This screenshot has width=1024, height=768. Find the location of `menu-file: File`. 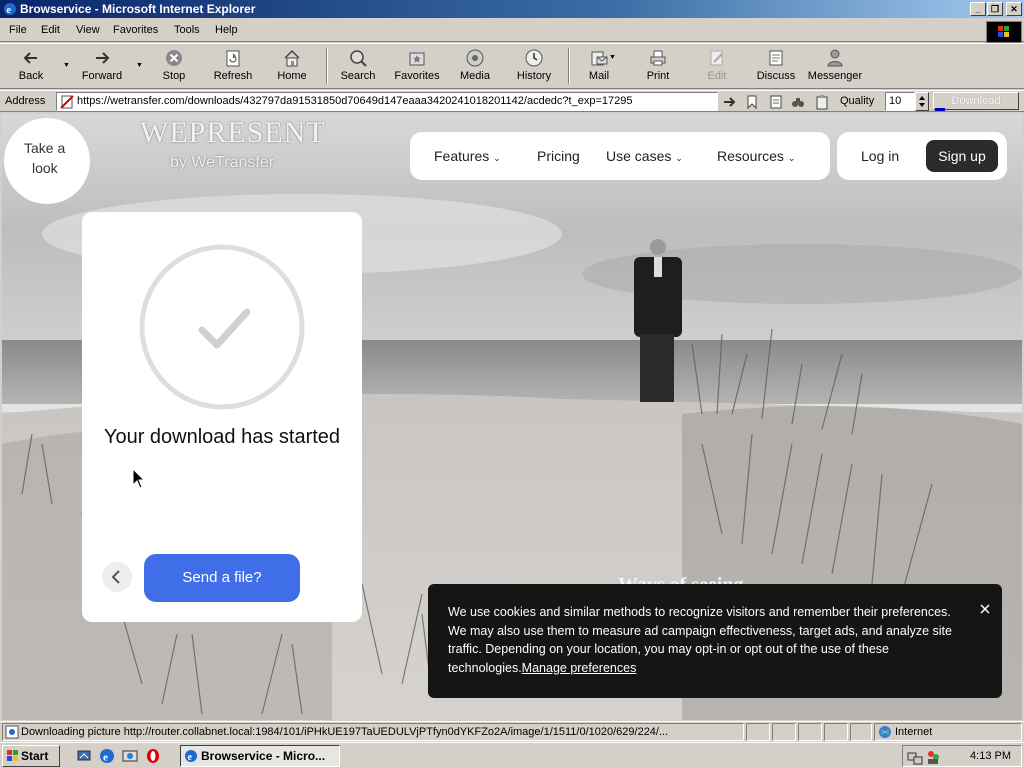

menu-file: File is located at coordinates (18, 30).